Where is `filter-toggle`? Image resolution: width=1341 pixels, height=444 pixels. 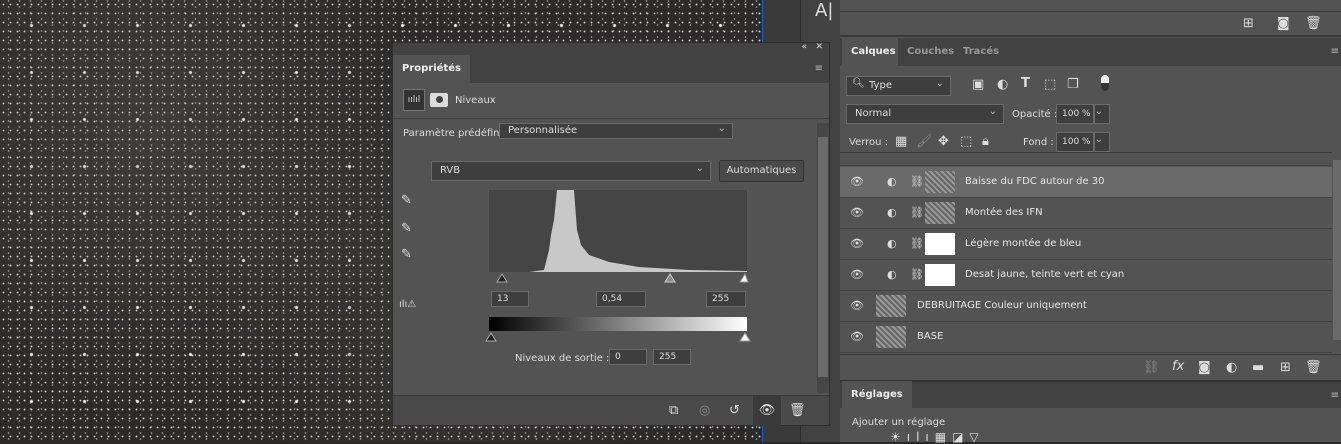
filter-toggle is located at coordinates (1105, 83).